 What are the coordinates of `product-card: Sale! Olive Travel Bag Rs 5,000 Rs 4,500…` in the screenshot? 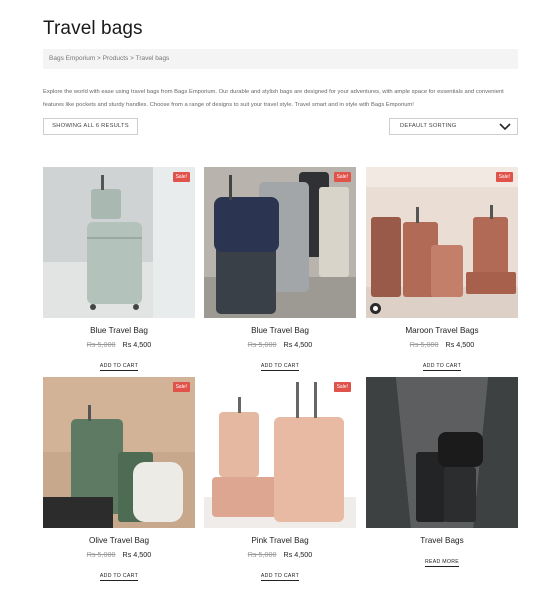 It's located at (119, 479).